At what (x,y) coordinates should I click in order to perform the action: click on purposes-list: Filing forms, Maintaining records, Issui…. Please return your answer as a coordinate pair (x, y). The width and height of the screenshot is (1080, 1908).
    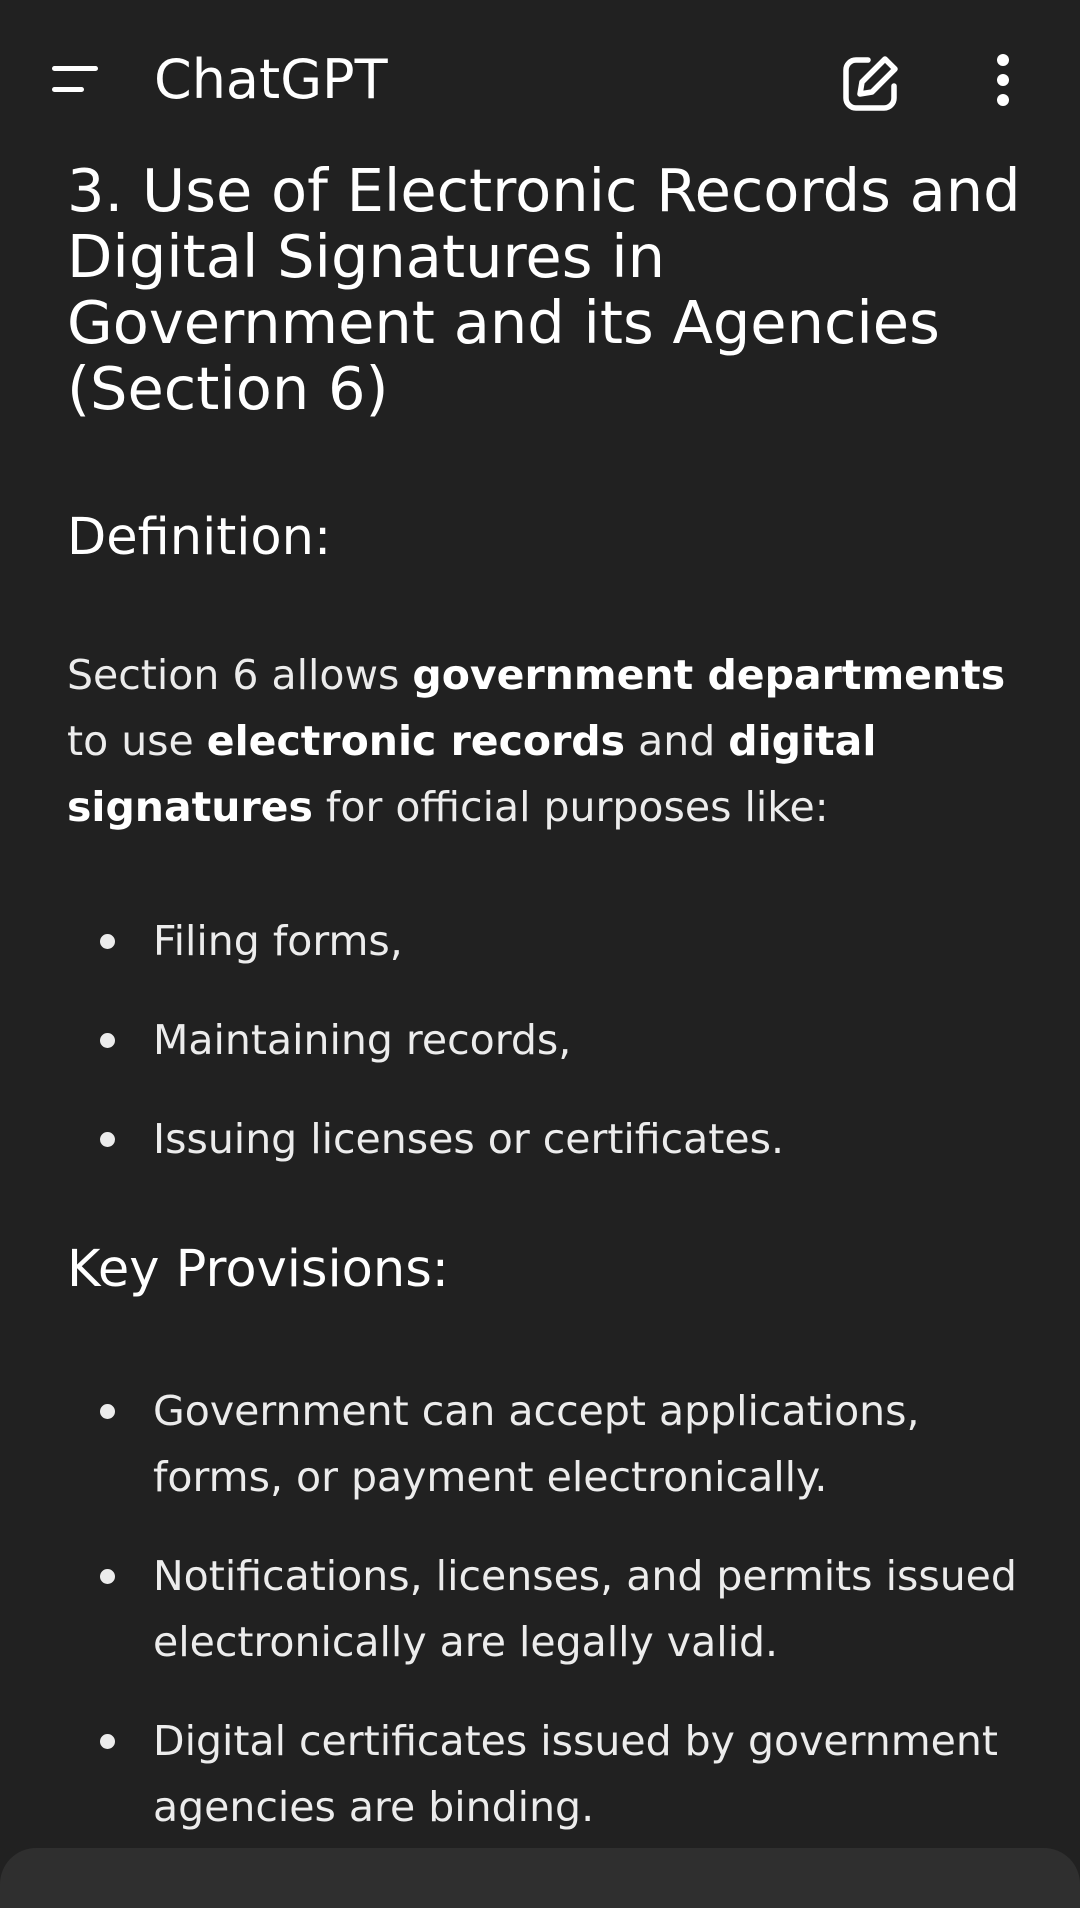
    Looking at the image, I should click on (552, 1056).